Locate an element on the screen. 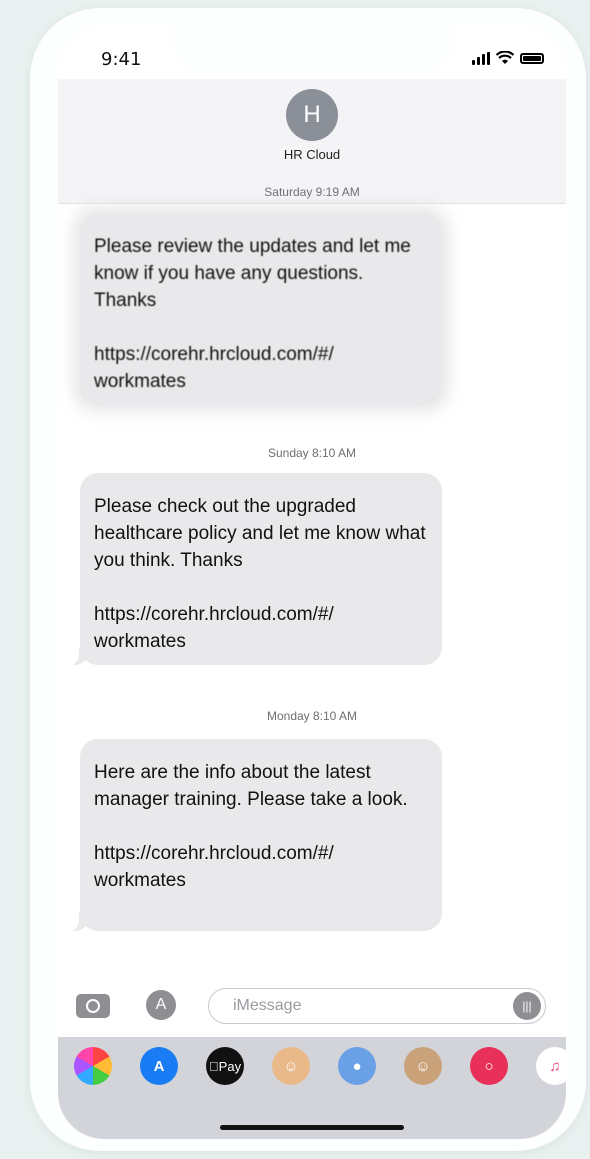 The image size is (590, 1159). avatar: H is located at coordinates (312, 115).